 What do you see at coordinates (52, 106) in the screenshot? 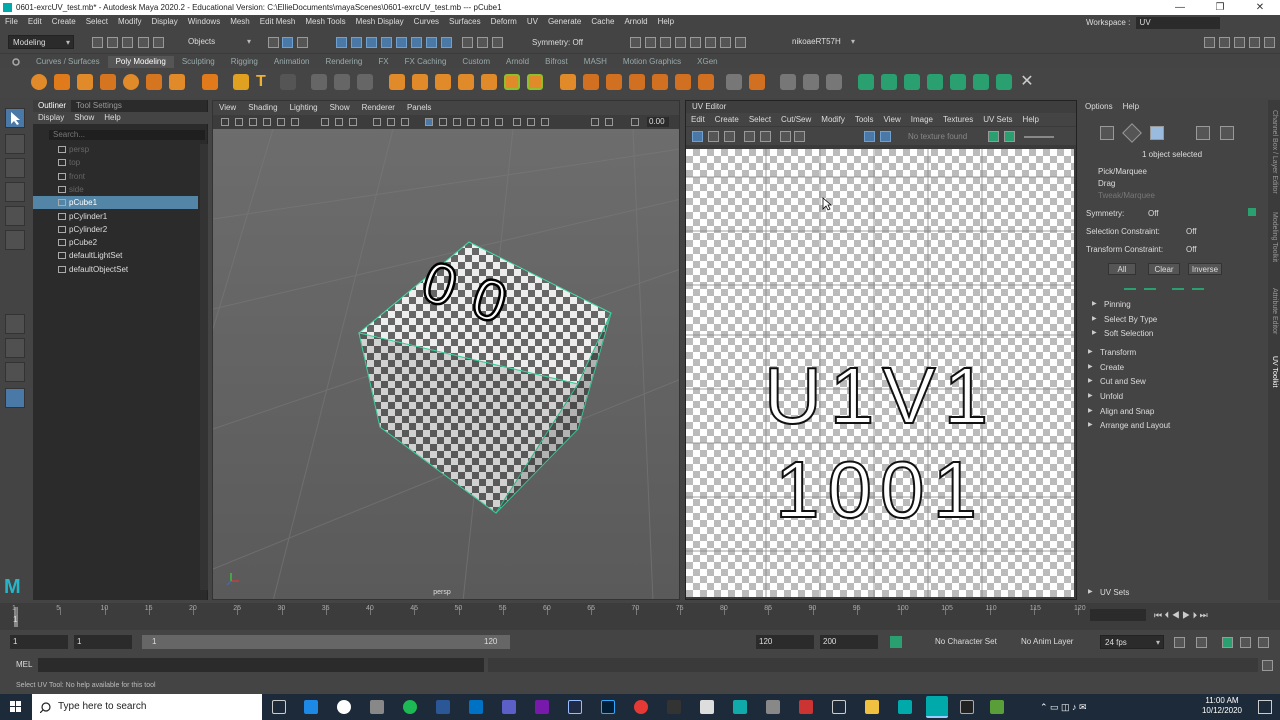
I see `tab-outliner: Outliner` at bounding box center [52, 106].